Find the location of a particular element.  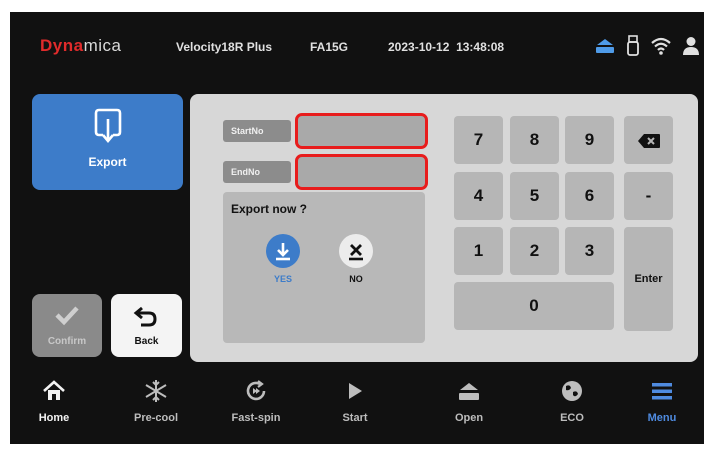

start-no-input is located at coordinates (361, 131).